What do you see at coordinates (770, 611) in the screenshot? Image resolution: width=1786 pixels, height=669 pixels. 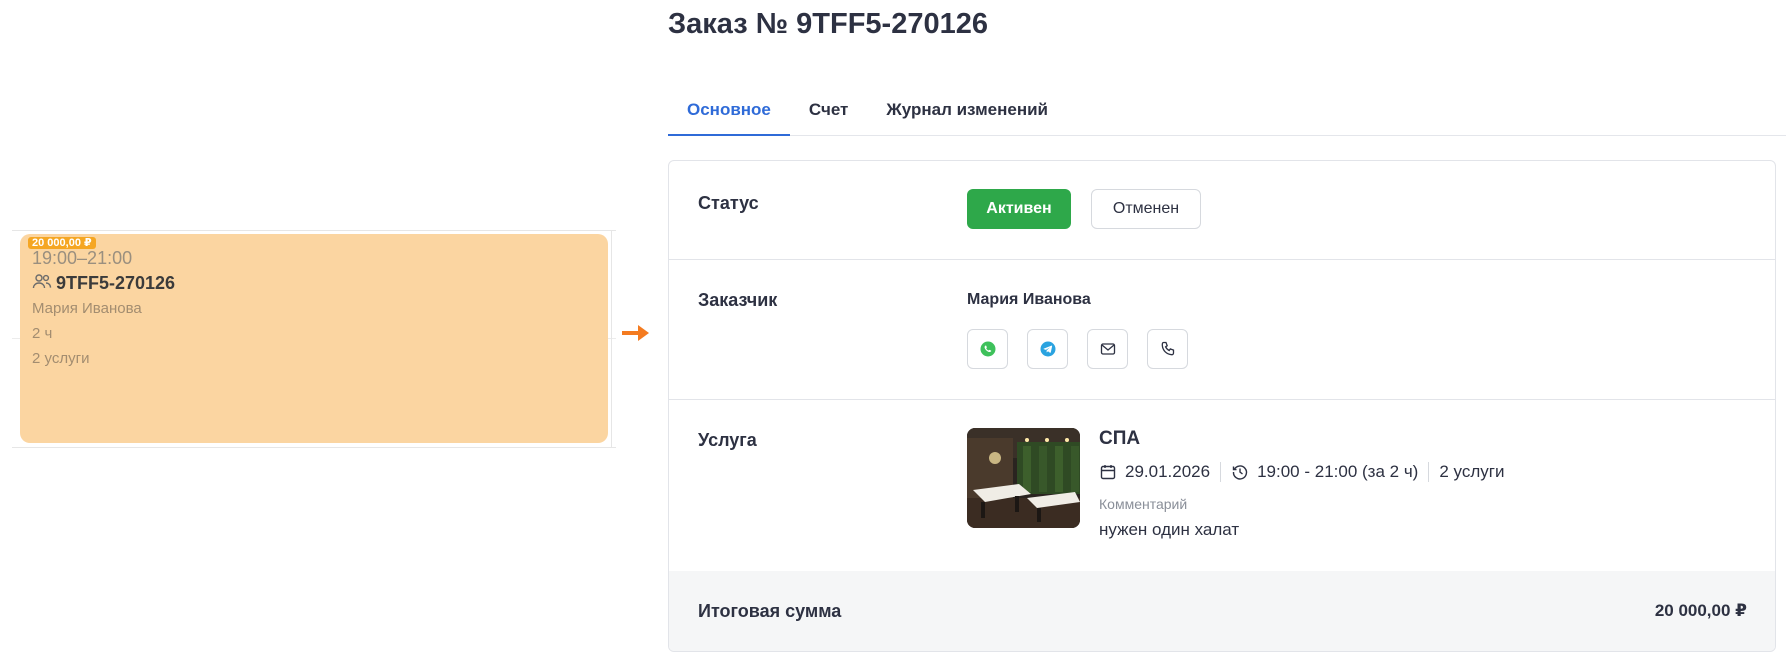 I see `total-label: Итоговая сумма` at bounding box center [770, 611].